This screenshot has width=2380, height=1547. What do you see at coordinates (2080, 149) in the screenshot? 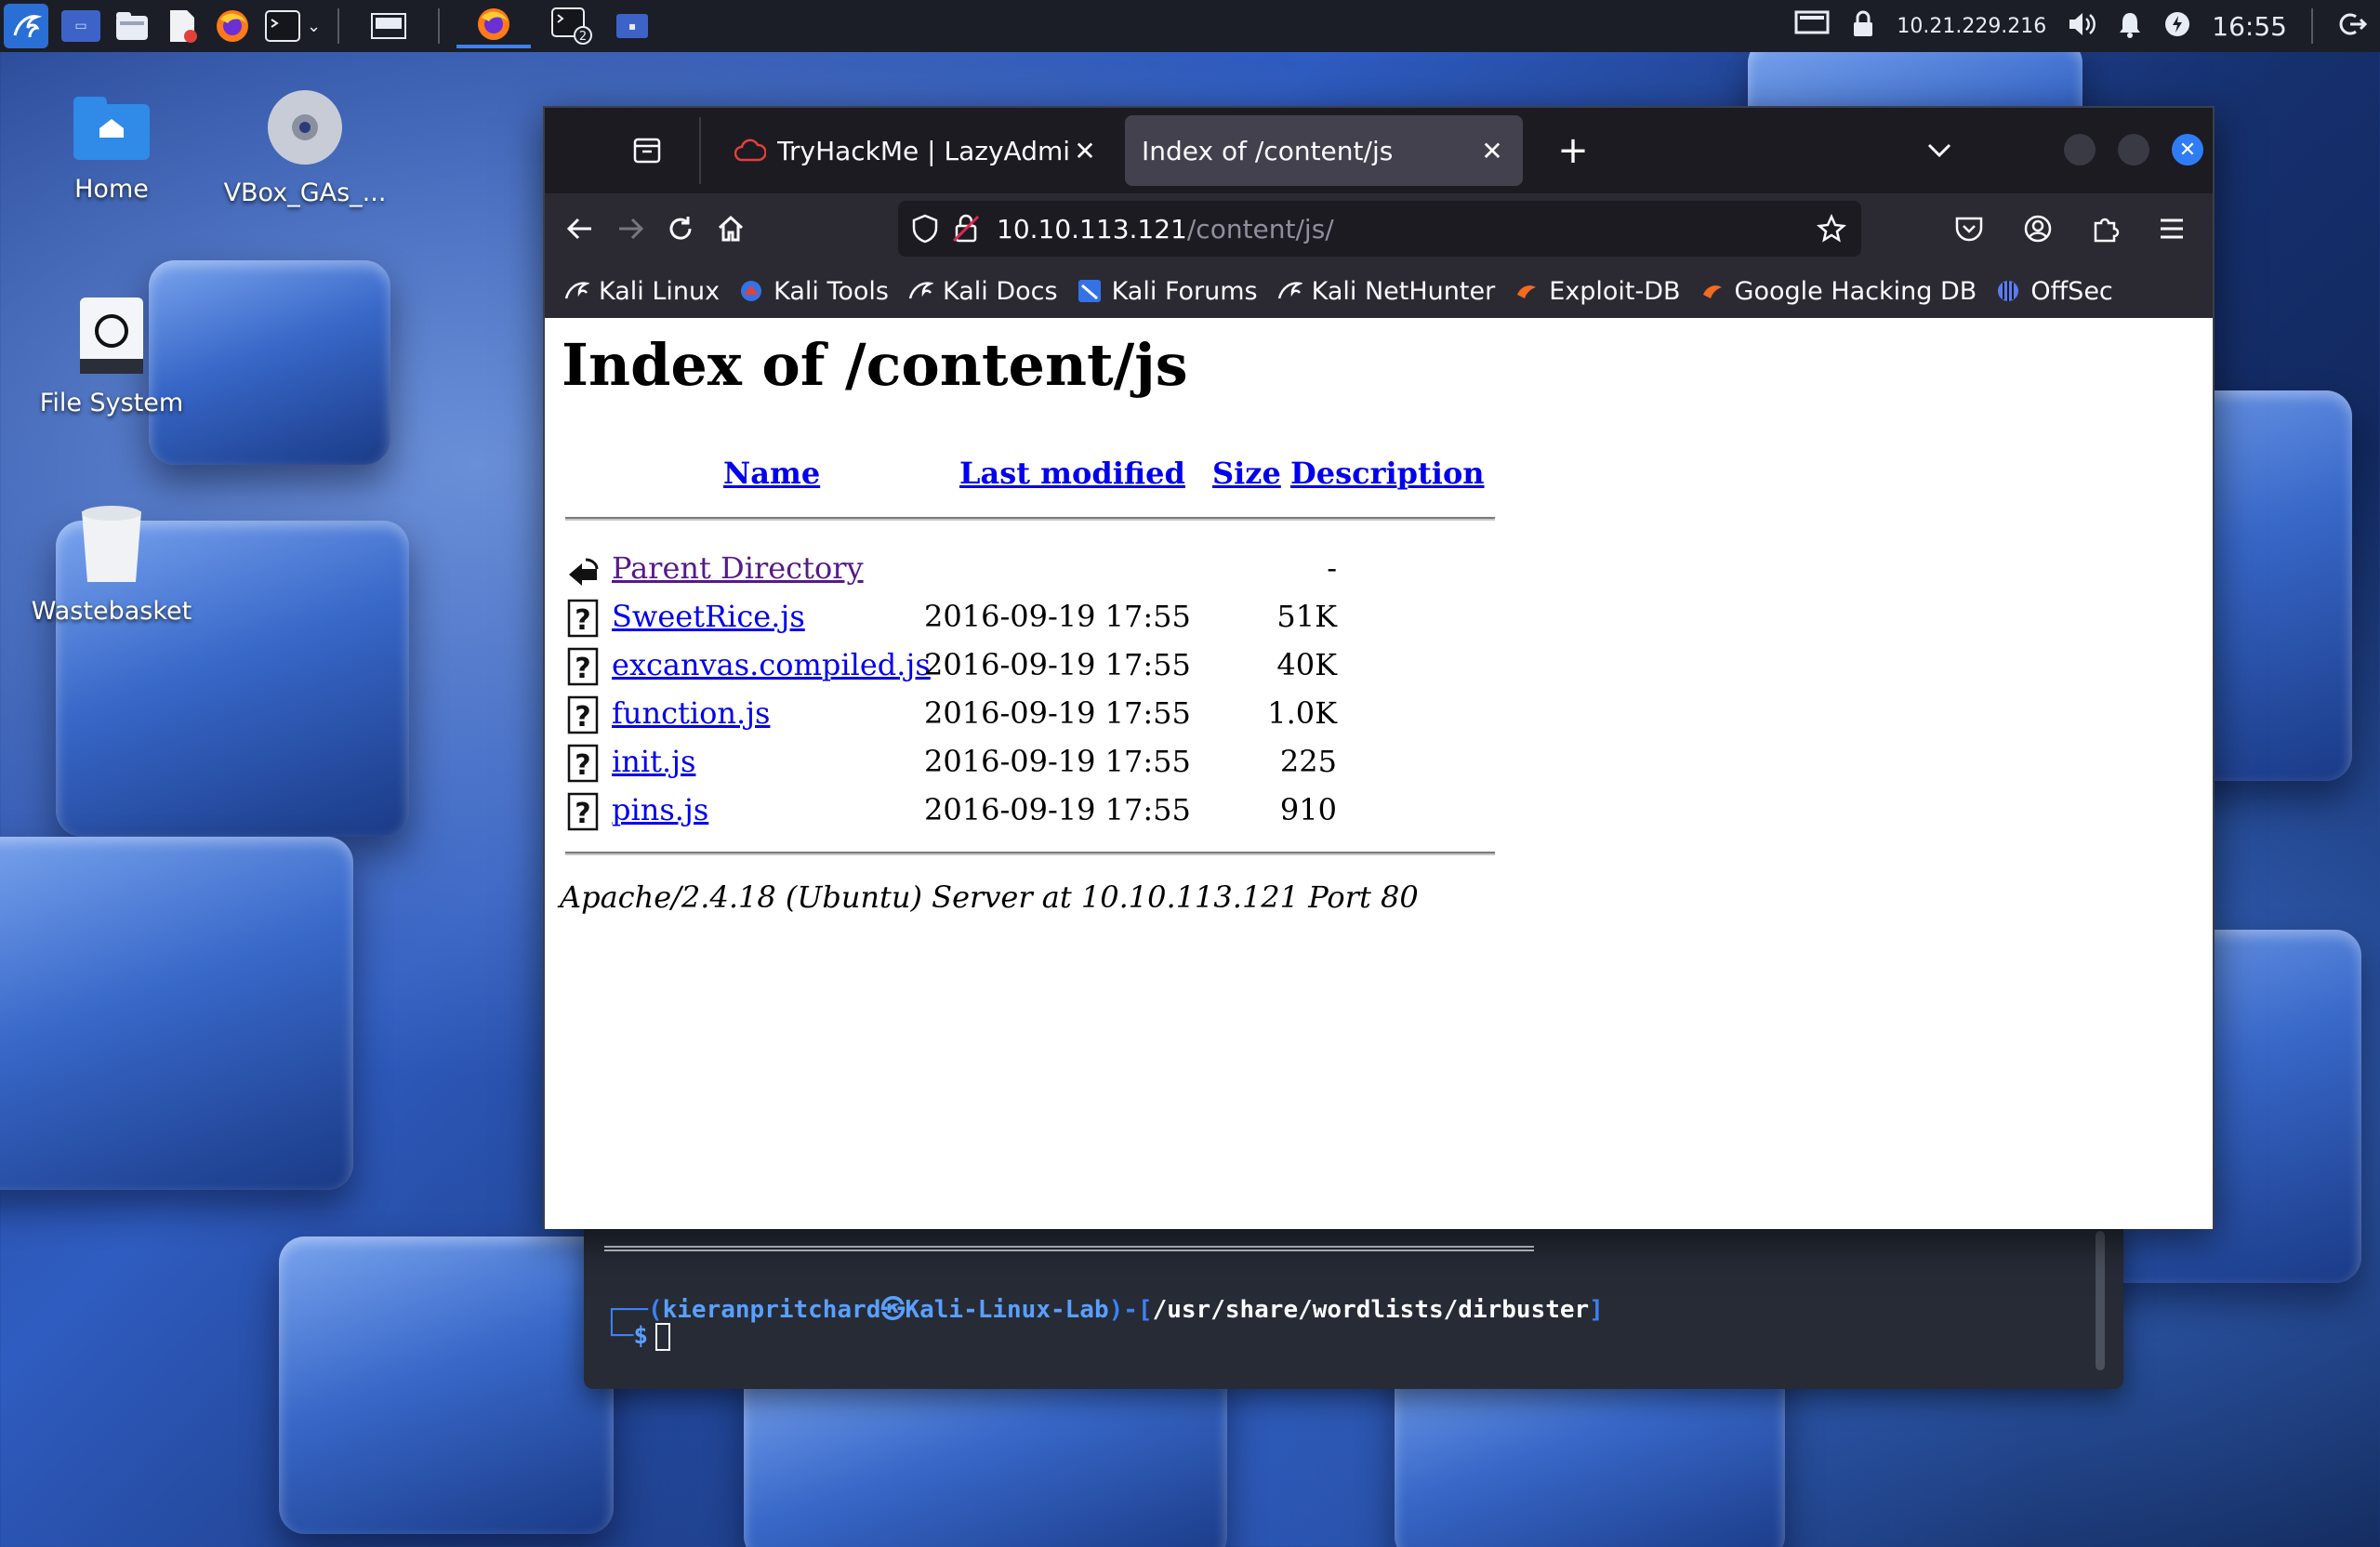
I see `minimize-window-button` at bounding box center [2080, 149].